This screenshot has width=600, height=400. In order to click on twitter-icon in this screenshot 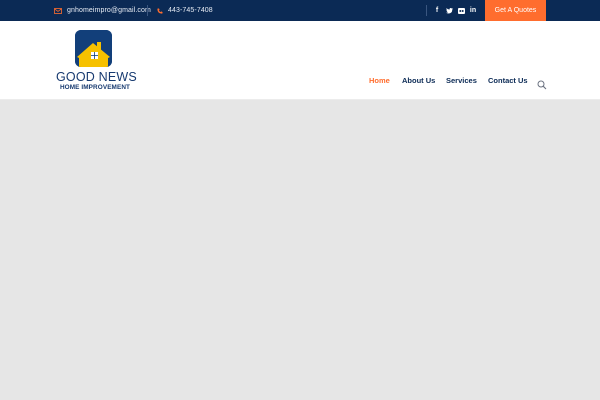, I will do `click(449, 10)`.